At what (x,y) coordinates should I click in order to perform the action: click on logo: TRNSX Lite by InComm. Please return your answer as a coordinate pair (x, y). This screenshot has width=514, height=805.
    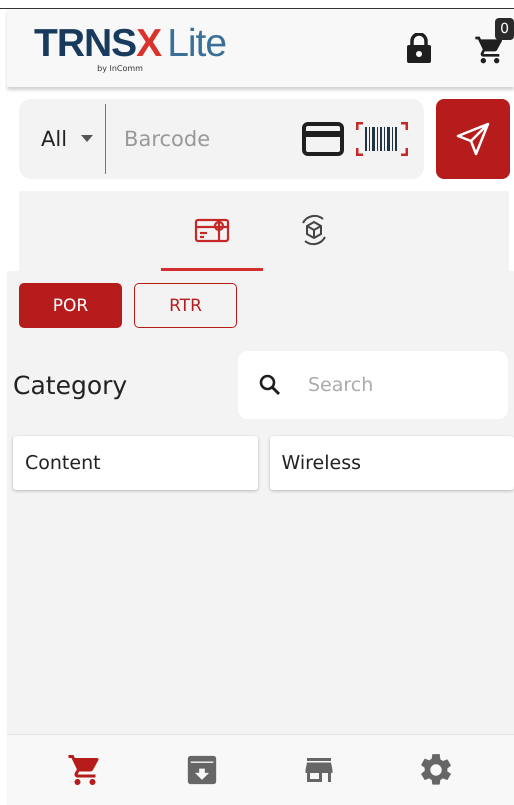
    Looking at the image, I should click on (130, 48).